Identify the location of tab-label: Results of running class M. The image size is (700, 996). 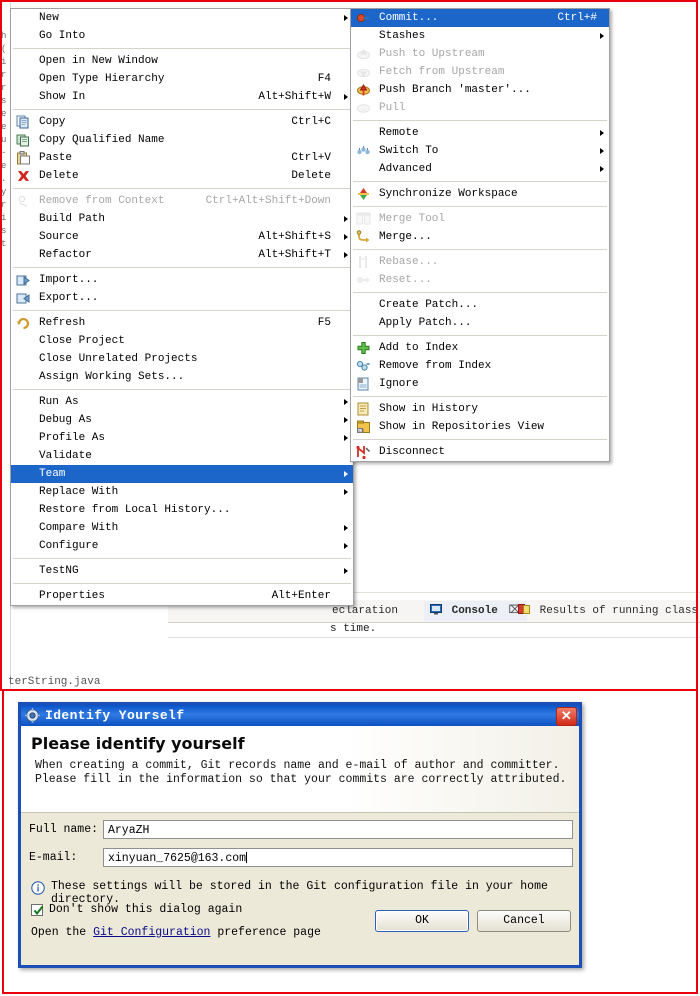
(619, 611).